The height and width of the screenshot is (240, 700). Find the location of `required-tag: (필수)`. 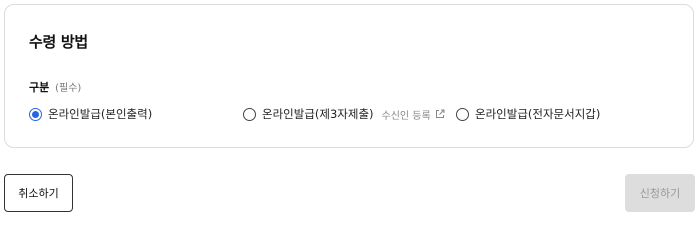

required-tag: (필수) is located at coordinates (68, 88).